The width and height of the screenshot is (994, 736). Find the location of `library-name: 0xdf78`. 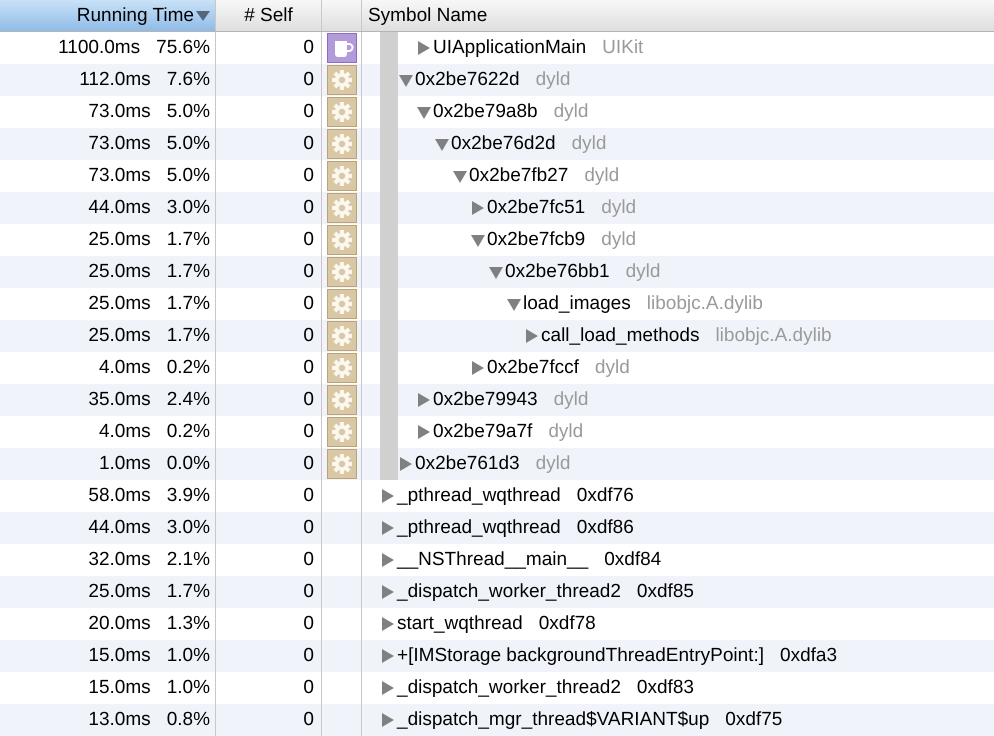

library-name: 0xdf78 is located at coordinates (567, 624).